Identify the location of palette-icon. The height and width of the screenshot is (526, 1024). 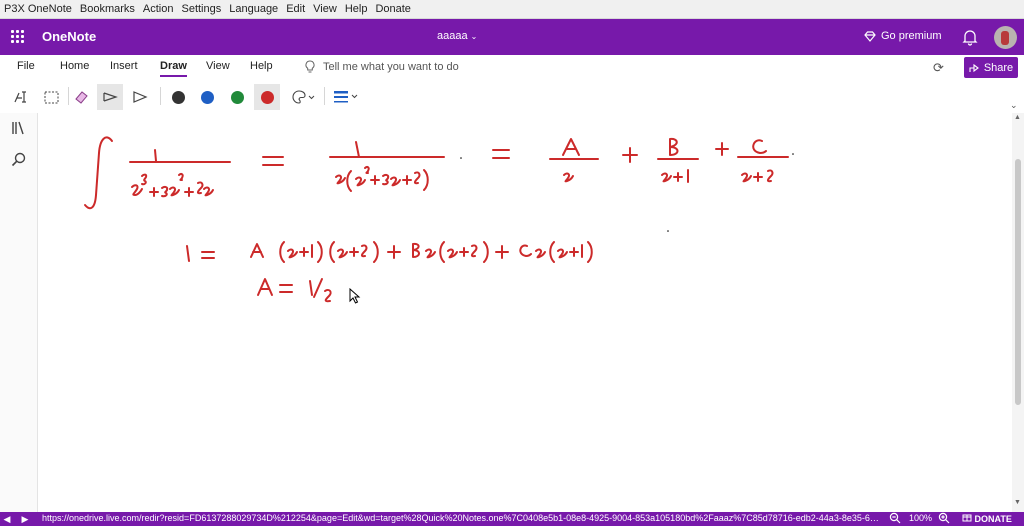
(303, 97).